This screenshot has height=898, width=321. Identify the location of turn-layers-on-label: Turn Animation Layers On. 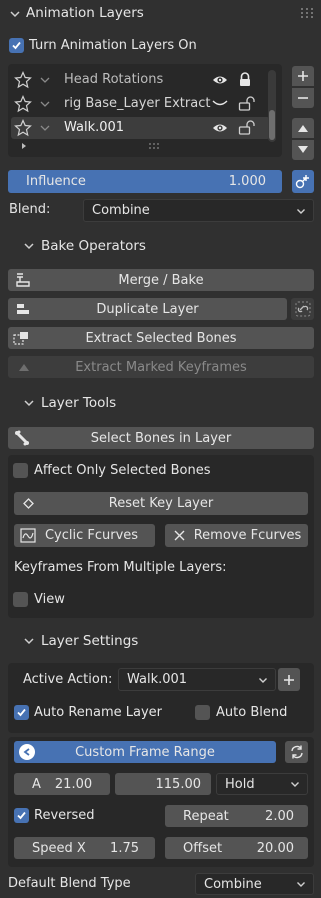
(113, 45).